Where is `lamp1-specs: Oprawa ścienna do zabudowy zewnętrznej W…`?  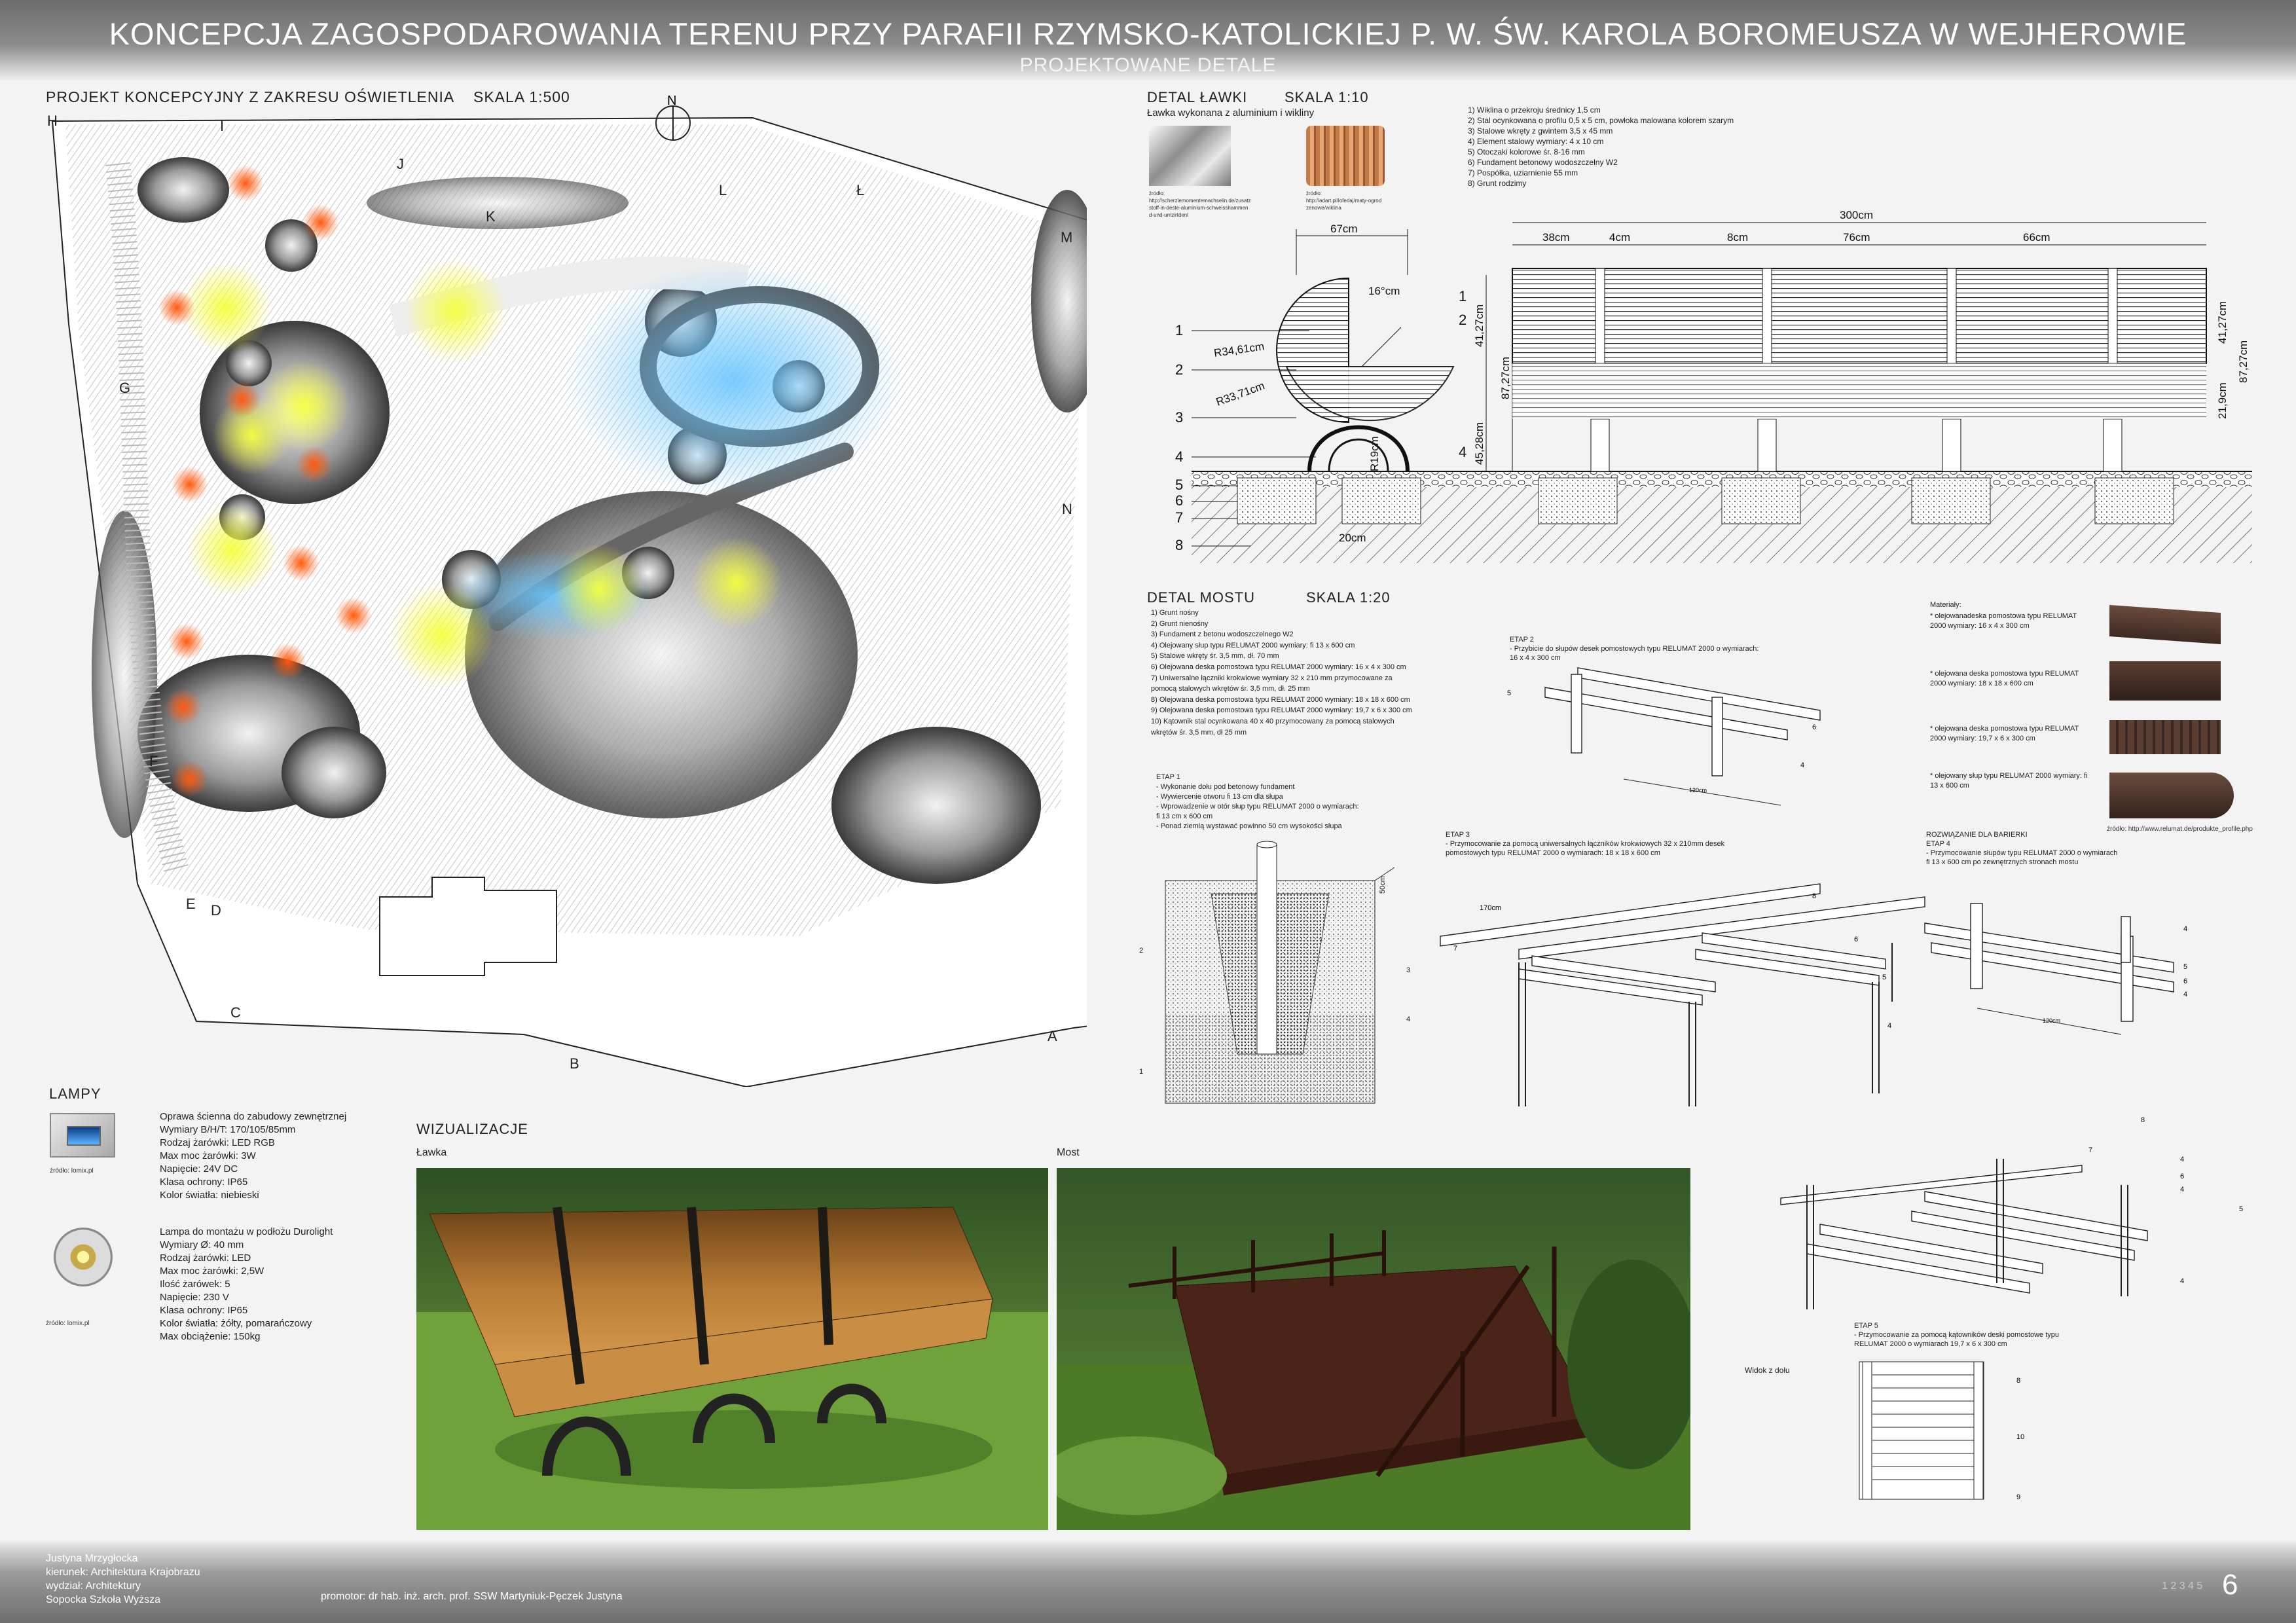
lamp1-specs: Oprawa ścienna do zabudowy zewnętrznej W… is located at coordinates (277, 1156).